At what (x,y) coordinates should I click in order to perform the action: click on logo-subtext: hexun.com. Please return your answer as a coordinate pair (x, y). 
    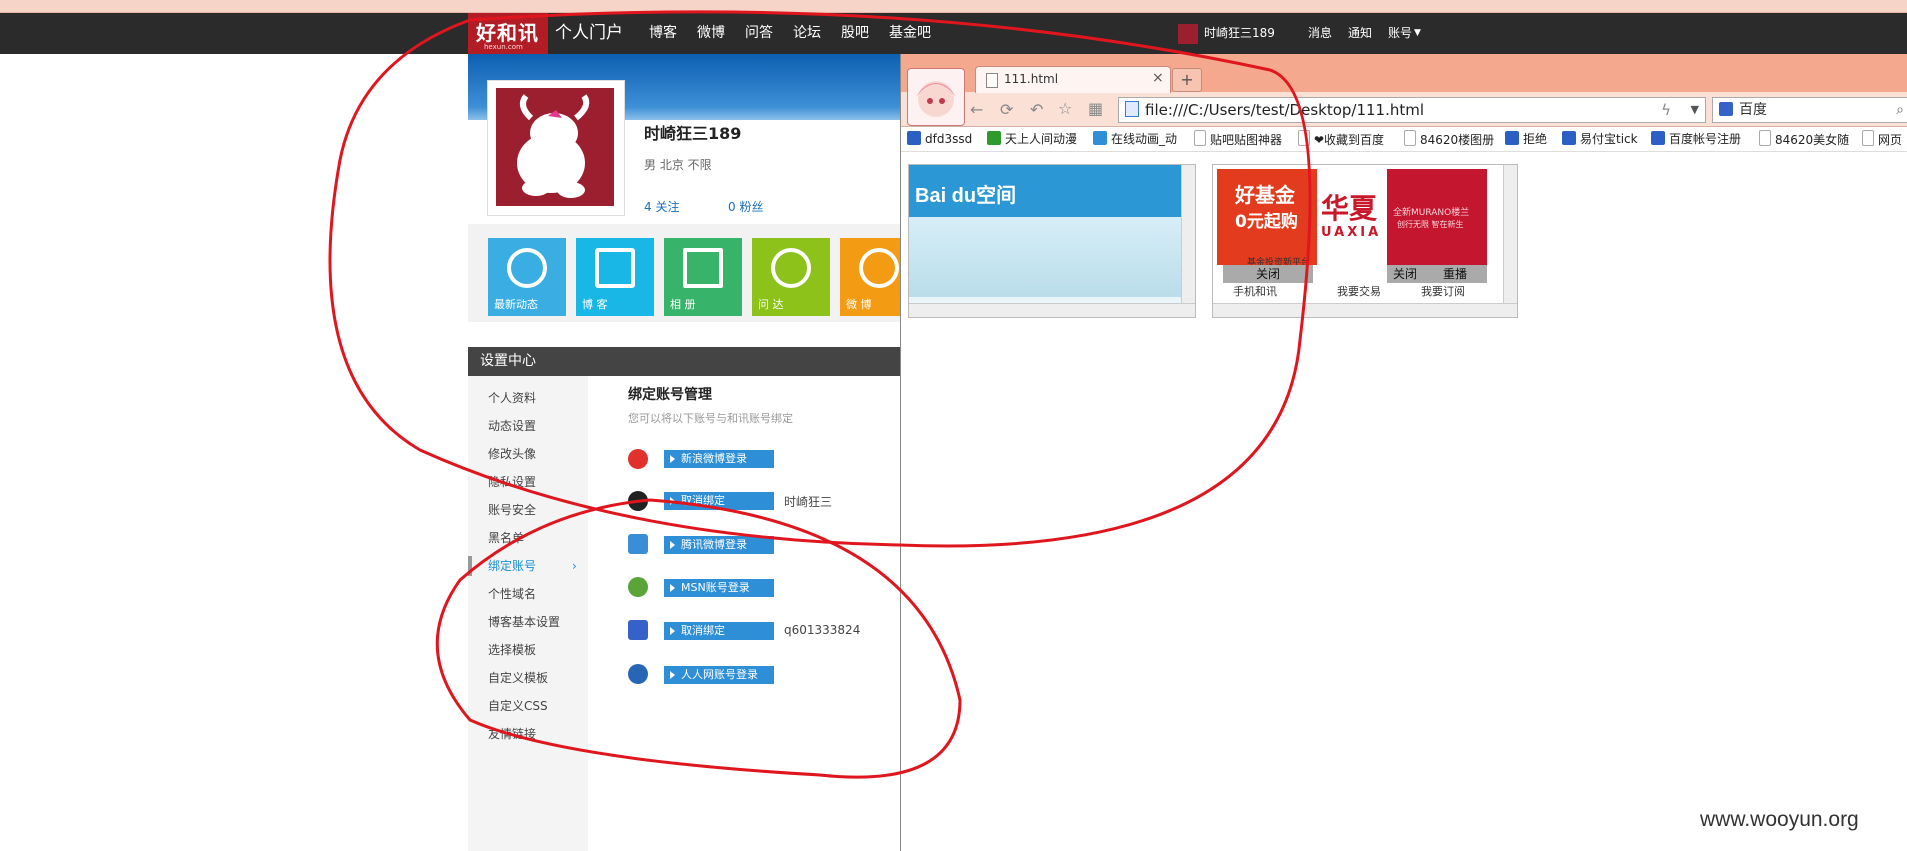
    Looking at the image, I should click on (503, 47).